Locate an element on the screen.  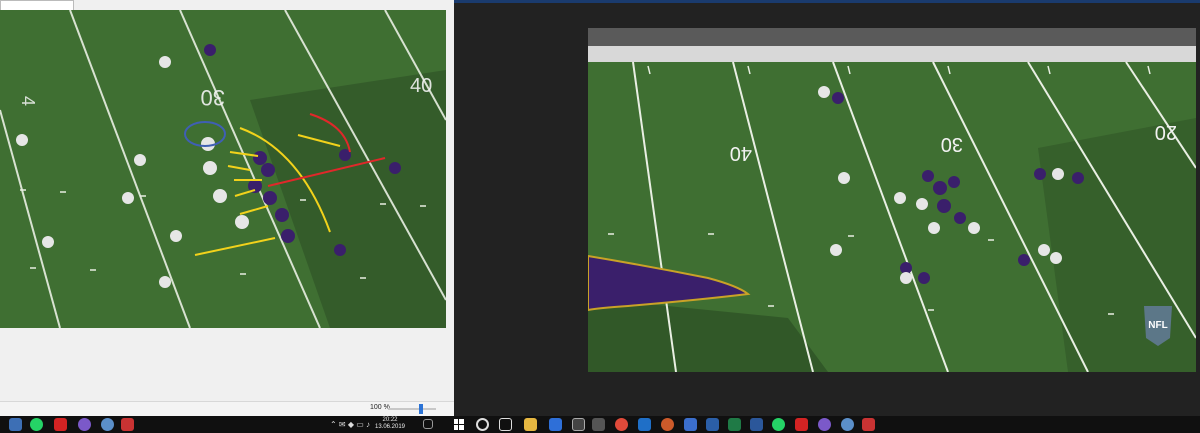
nfl-watermark-text: NFL is located at coordinates (1157, 325).